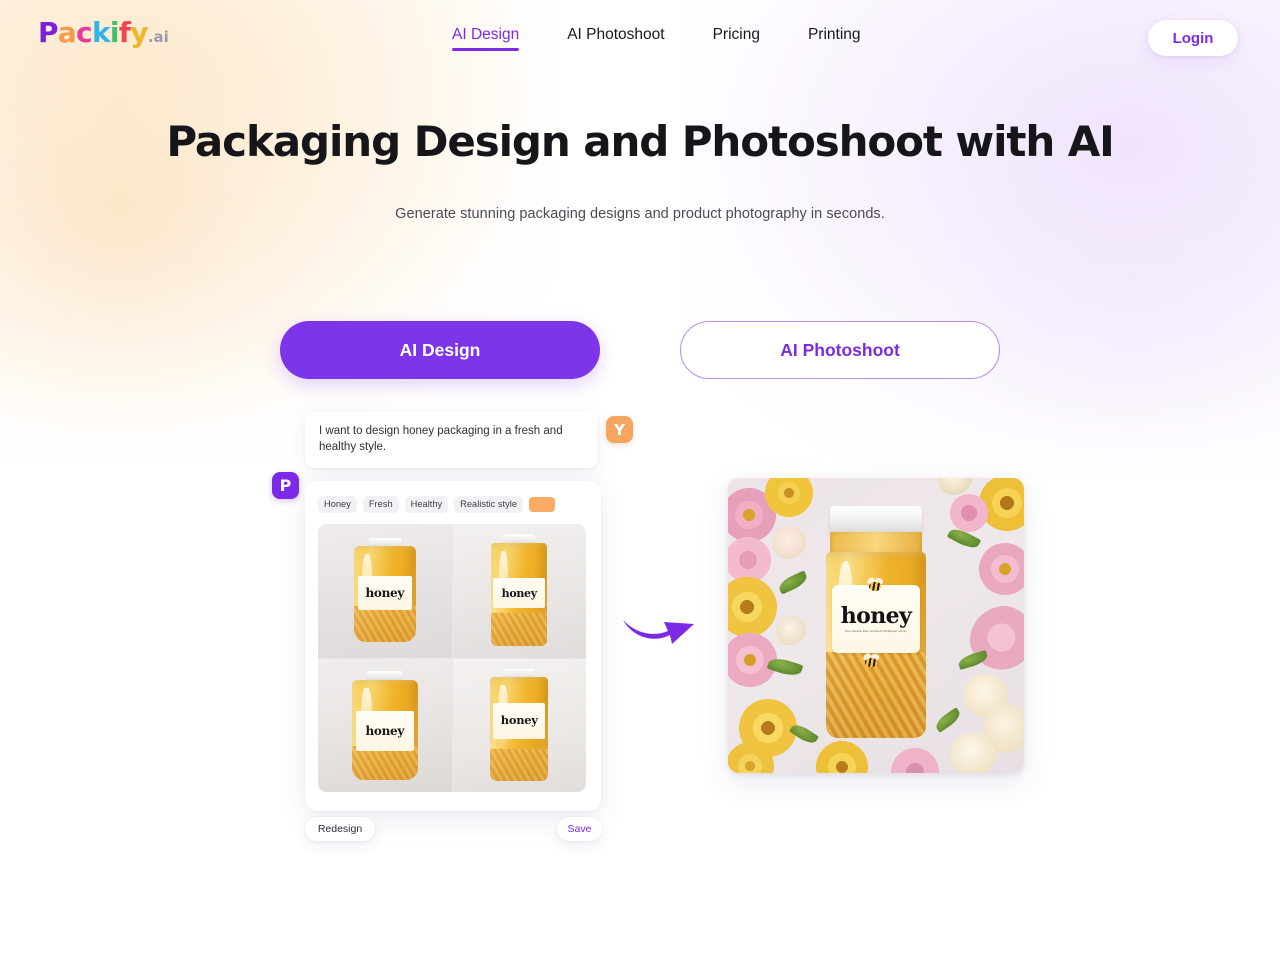 The width and height of the screenshot is (1280, 960). Describe the element at coordinates (101, 32) in the screenshot. I see `logo-letter-k: k` at that location.